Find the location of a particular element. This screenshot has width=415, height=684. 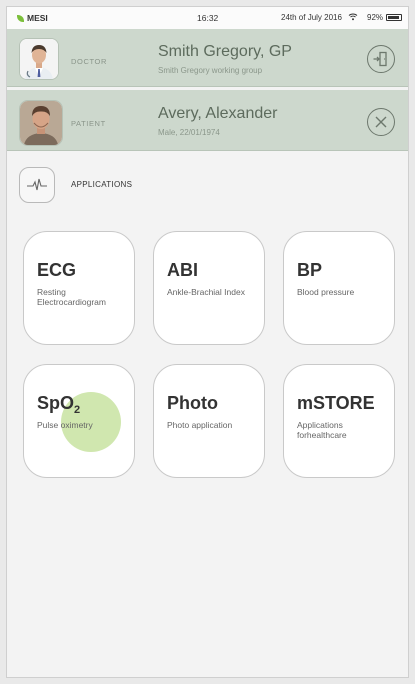

patient-name: Avery, Alexander is located at coordinates (218, 113).